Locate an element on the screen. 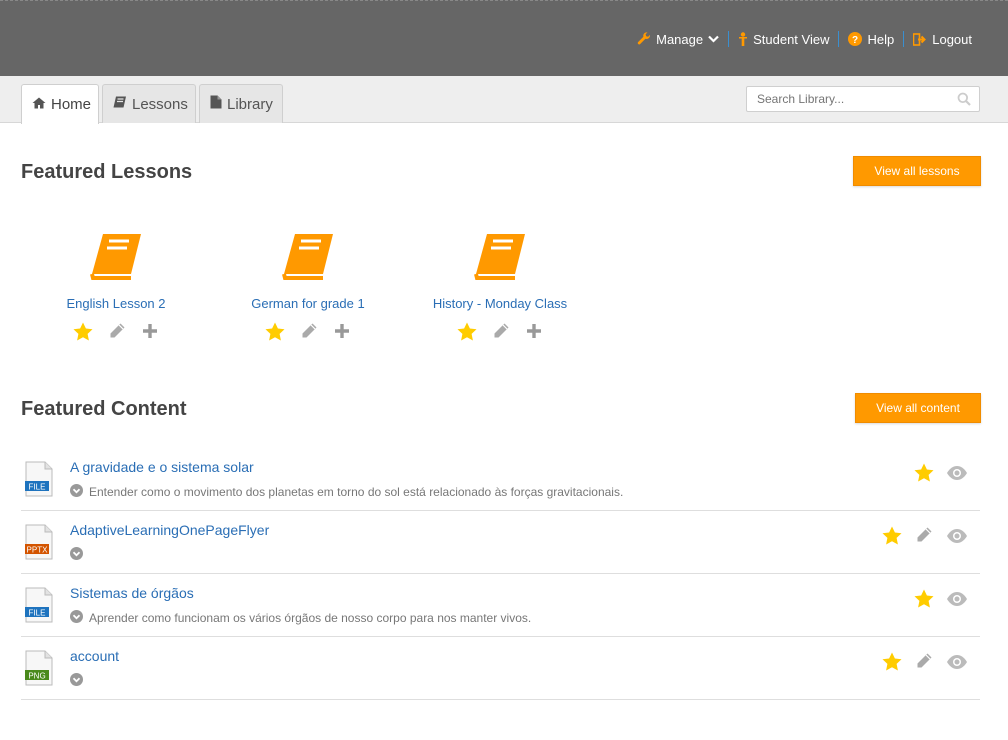 This screenshot has height=740, width=1008. lesson-card: History - Monday Class is located at coordinates (500, 288).